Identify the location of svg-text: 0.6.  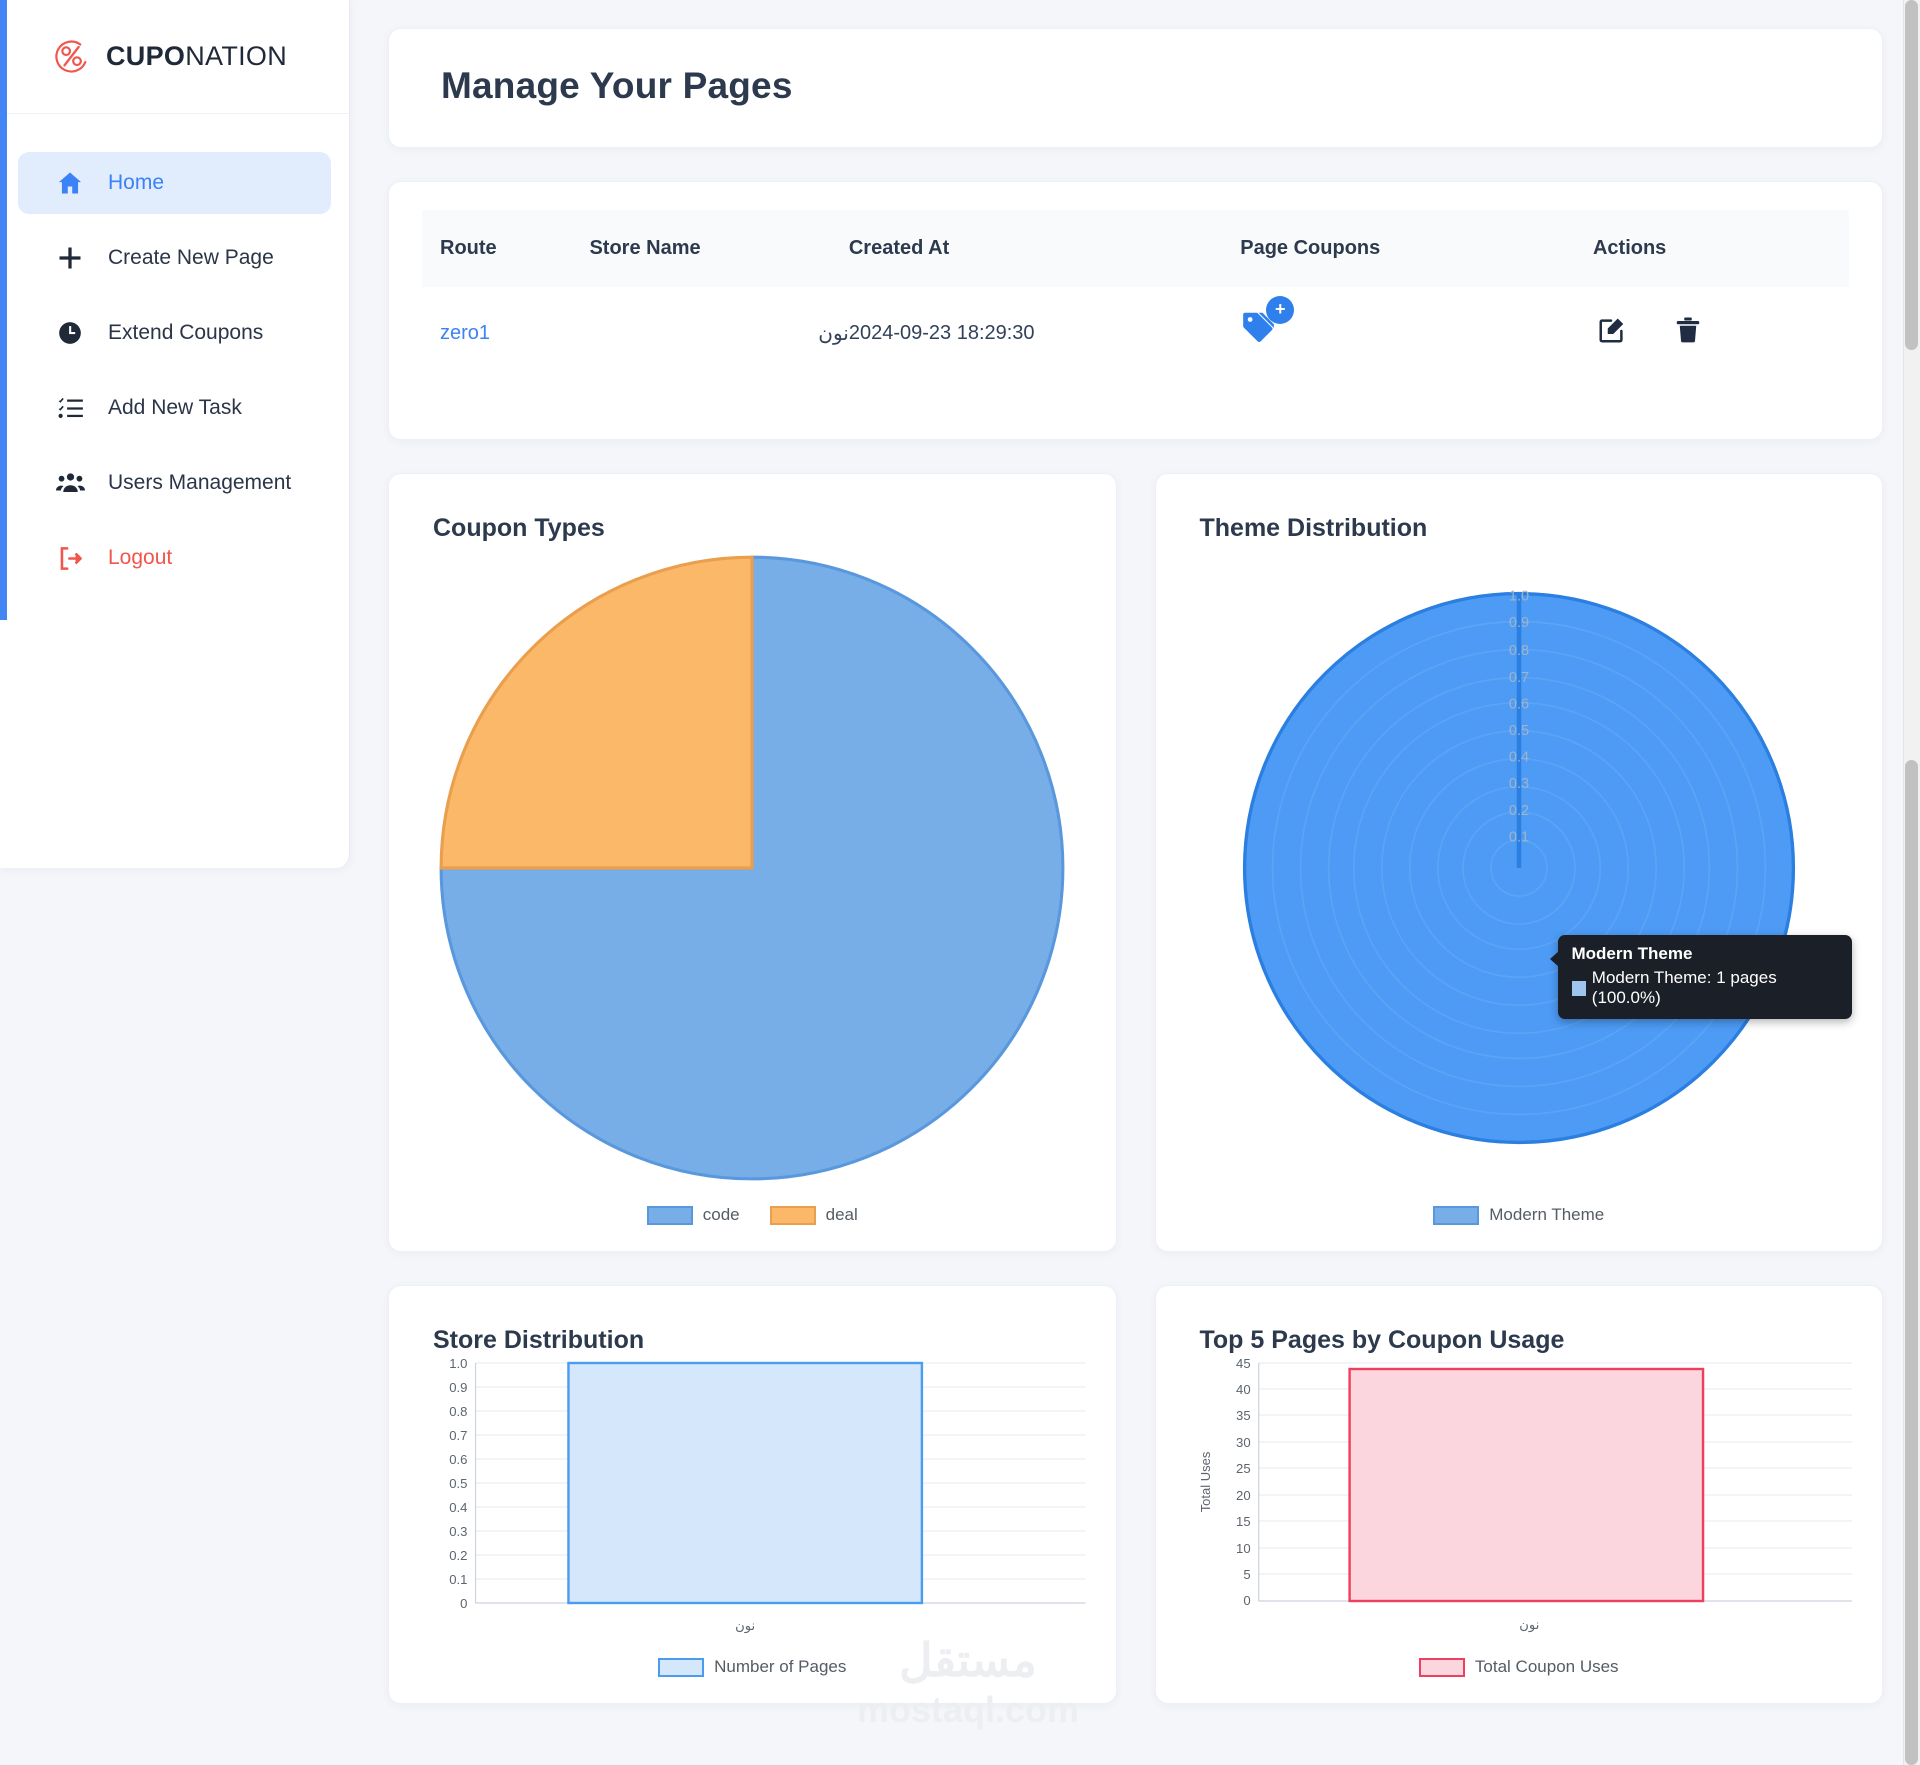
(458, 1459).